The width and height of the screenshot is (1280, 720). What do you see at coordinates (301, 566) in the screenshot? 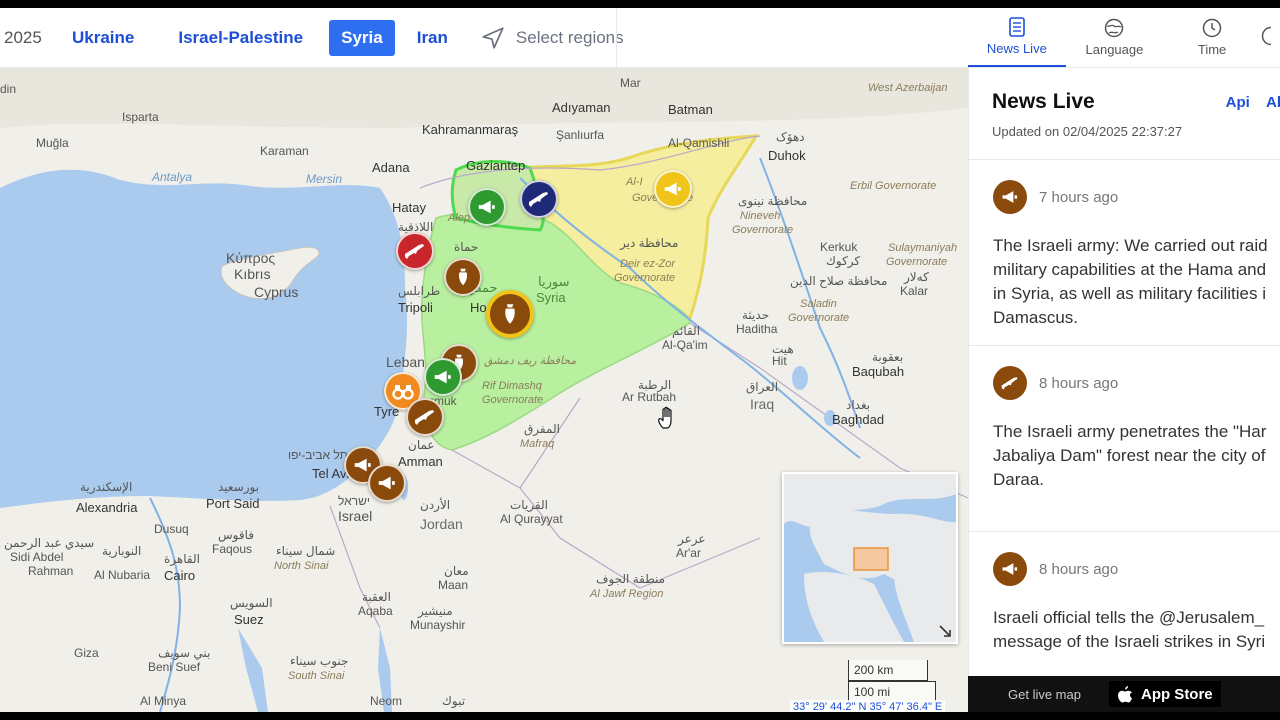
I see `map-label: North Sinai` at bounding box center [301, 566].